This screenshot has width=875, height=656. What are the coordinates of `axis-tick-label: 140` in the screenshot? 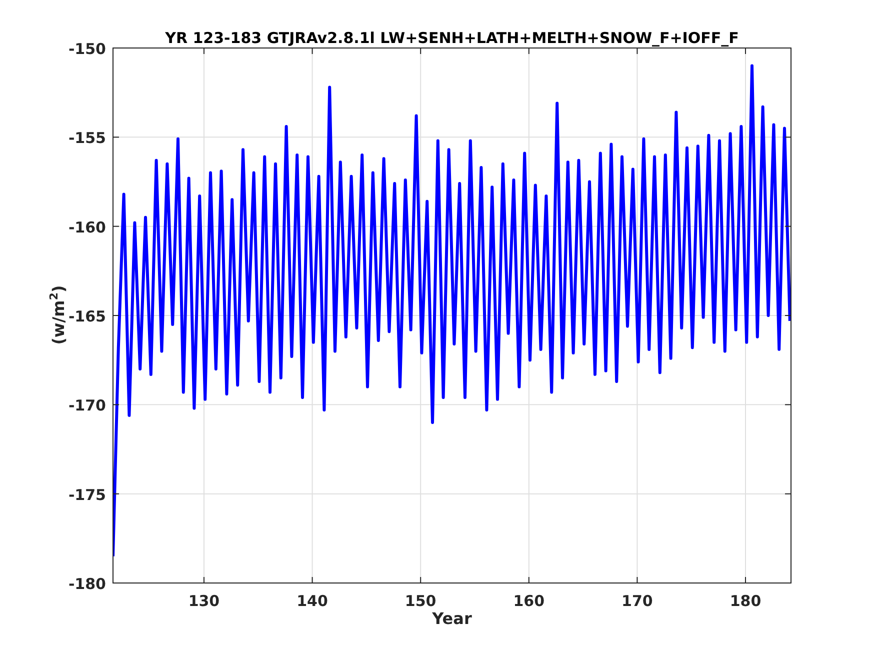 It's located at (312, 601).